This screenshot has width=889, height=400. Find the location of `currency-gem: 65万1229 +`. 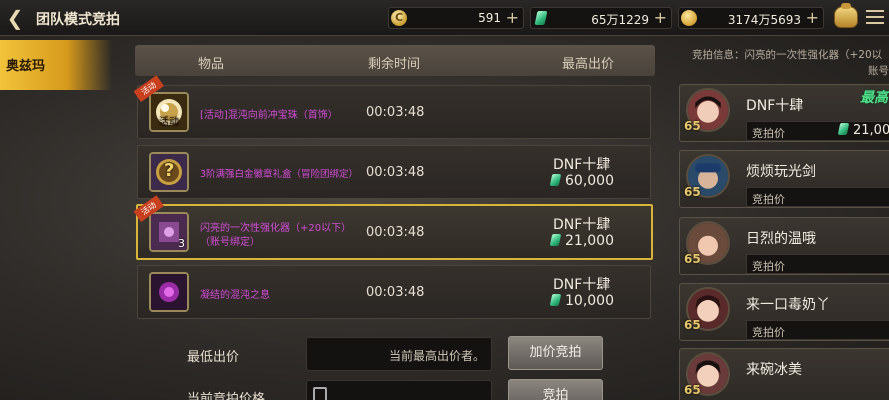

currency-gem: 65万1229 + is located at coordinates (601, 18).